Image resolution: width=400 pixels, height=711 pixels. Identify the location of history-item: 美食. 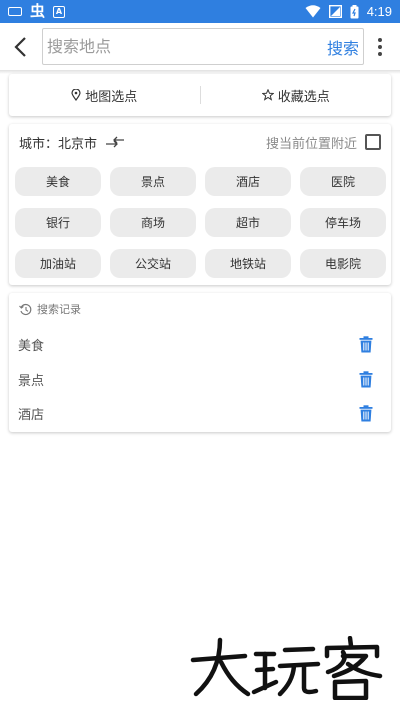
(200, 344).